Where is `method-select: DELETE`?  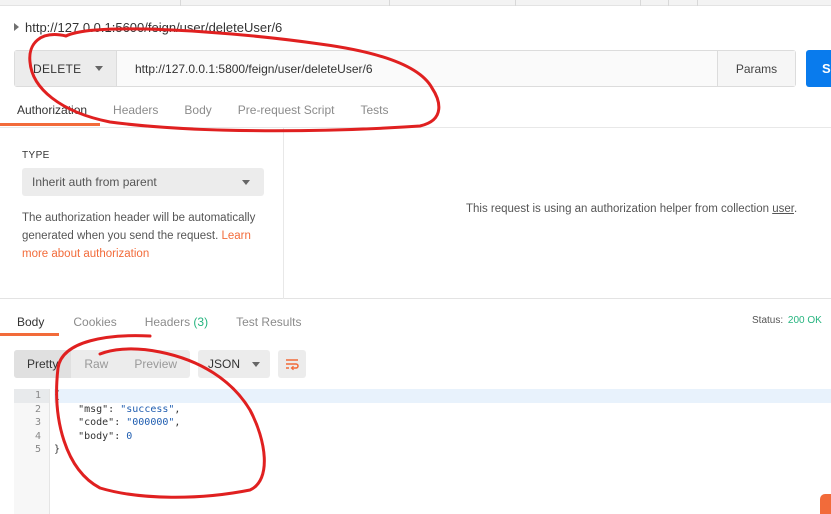 method-select: DELETE is located at coordinates (66, 68).